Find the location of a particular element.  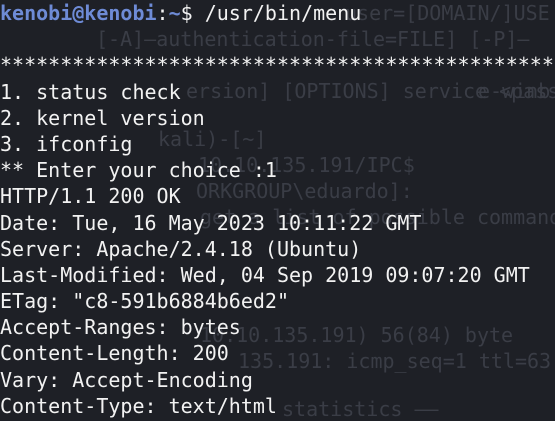

output-line: ETag: "c8-591b6884b6ed2" is located at coordinates (144, 301).